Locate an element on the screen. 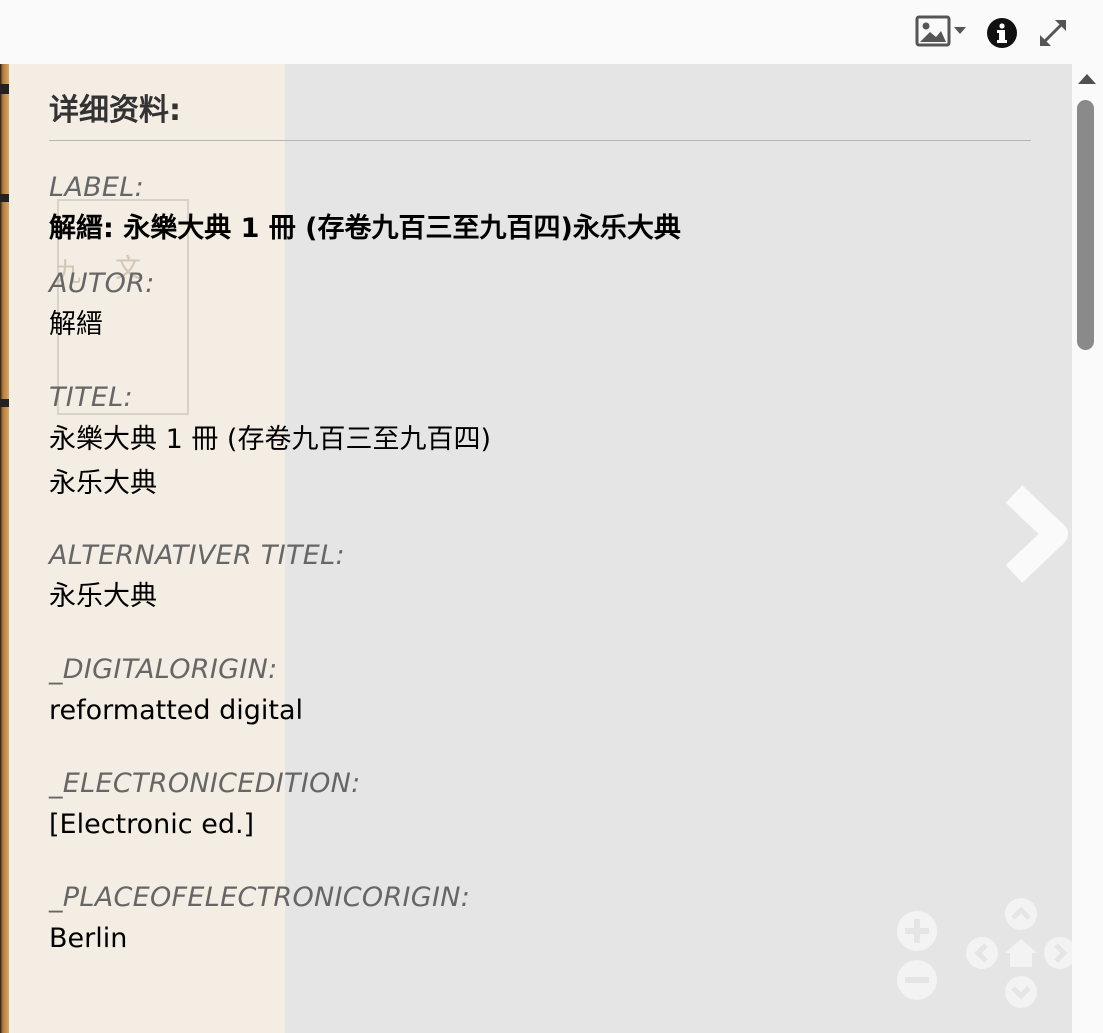  field-electronic-edition: _ELECTRONICEDITION: [Electronic ed.] is located at coordinates (540, 805).